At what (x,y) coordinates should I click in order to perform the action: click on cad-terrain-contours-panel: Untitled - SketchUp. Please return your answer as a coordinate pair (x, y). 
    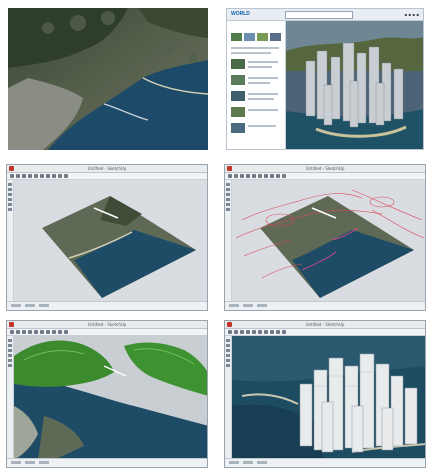
    Looking at the image, I should click on (325, 237).